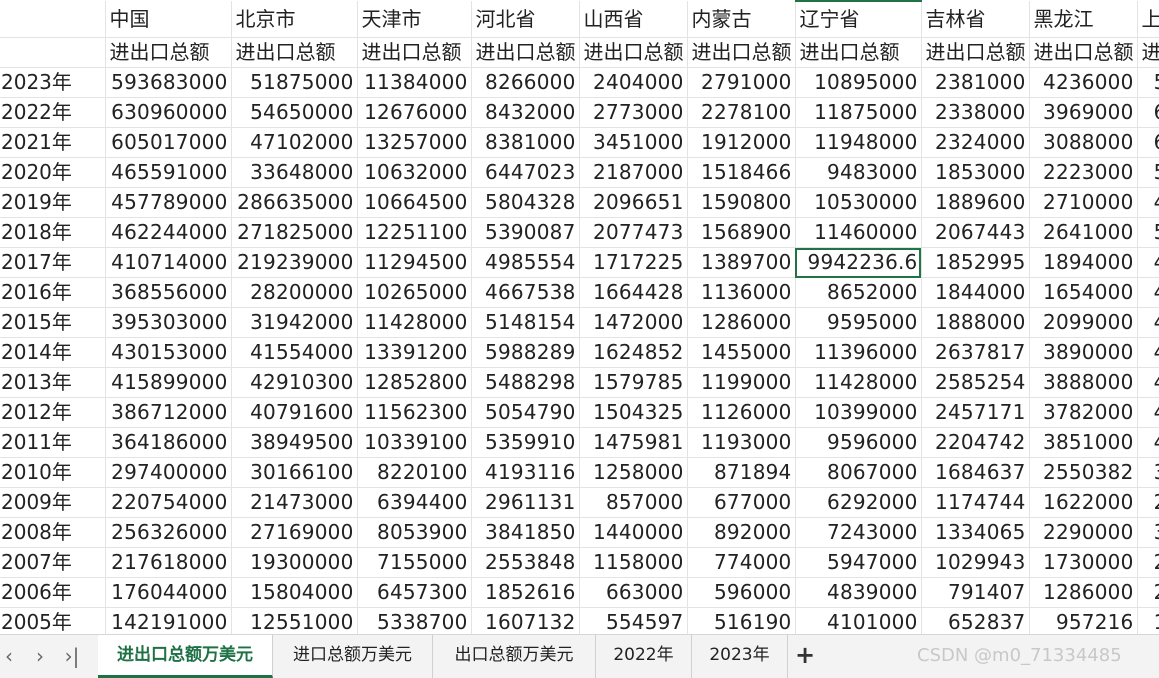 The height and width of the screenshot is (678, 1159). What do you see at coordinates (975, 382) in the screenshot?
I see `data-cell: 2585254` at bounding box center [975, 382].